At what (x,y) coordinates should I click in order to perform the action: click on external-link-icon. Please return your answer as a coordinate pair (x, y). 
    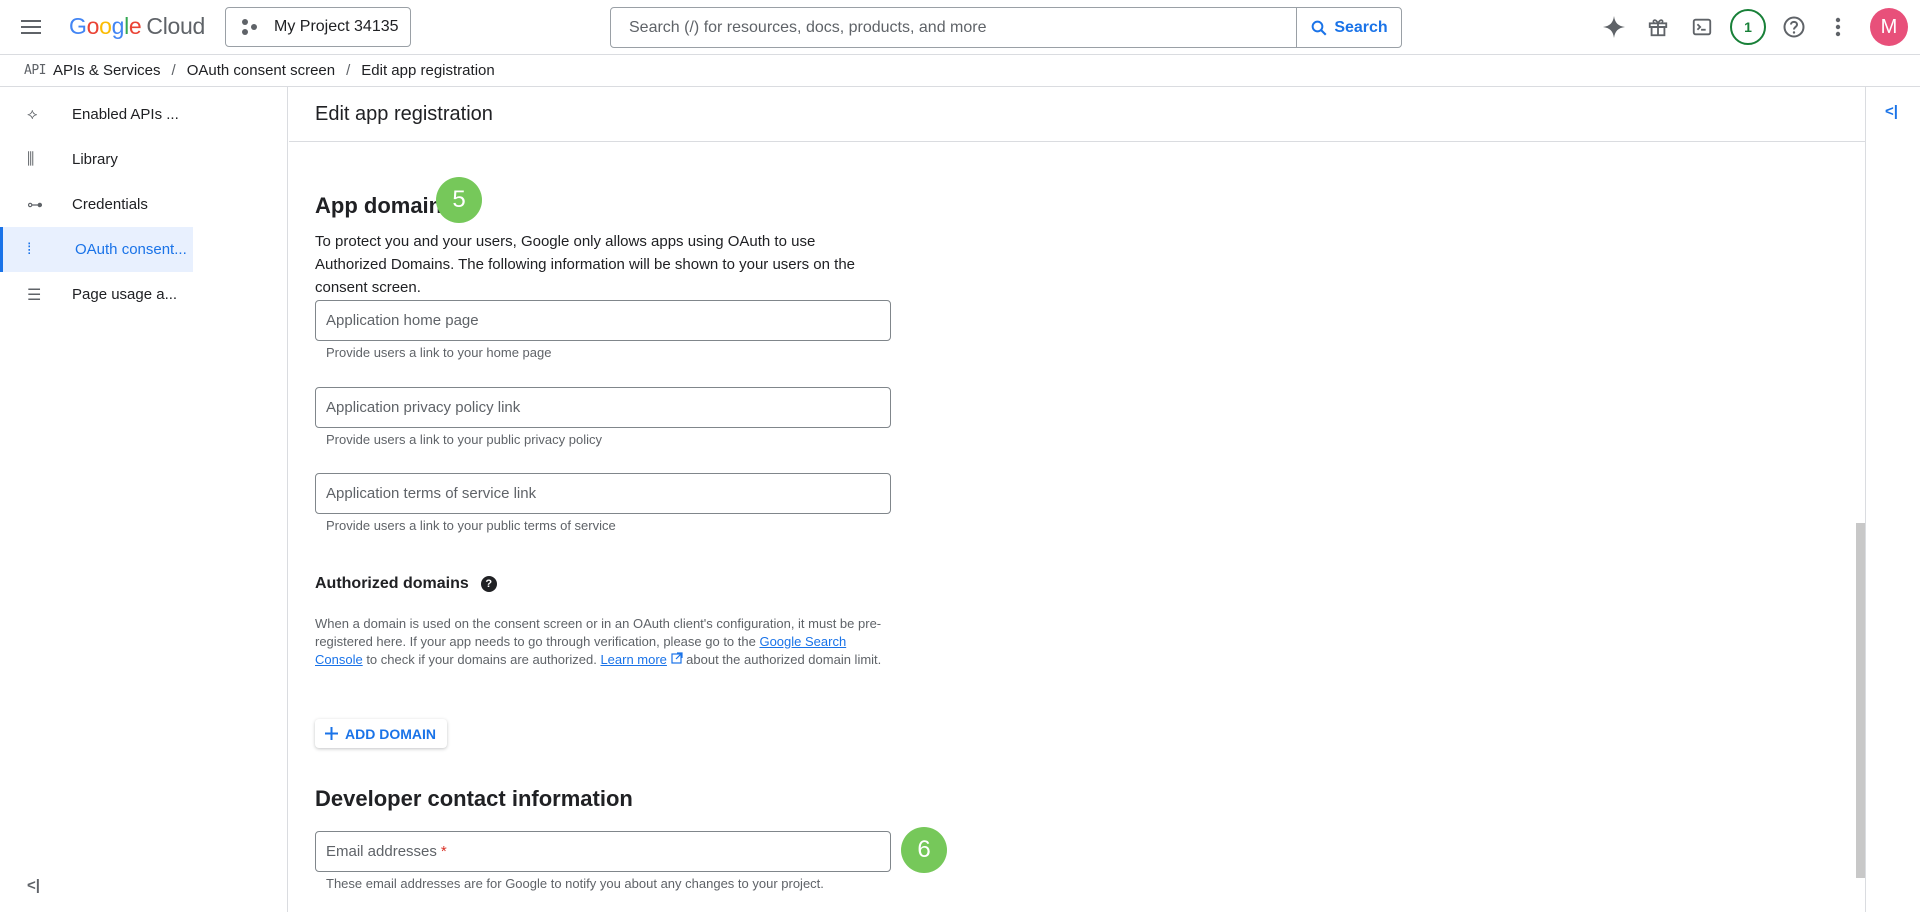
    Looking at the image, I should click on (676, 658).